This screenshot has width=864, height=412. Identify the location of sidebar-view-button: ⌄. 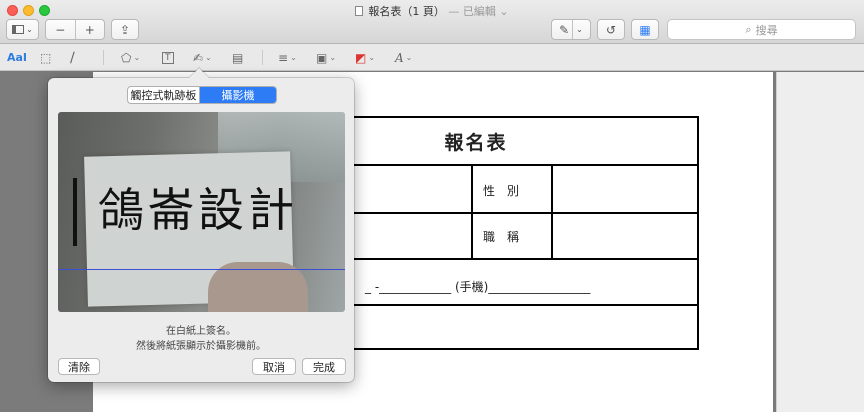
(22, 29).